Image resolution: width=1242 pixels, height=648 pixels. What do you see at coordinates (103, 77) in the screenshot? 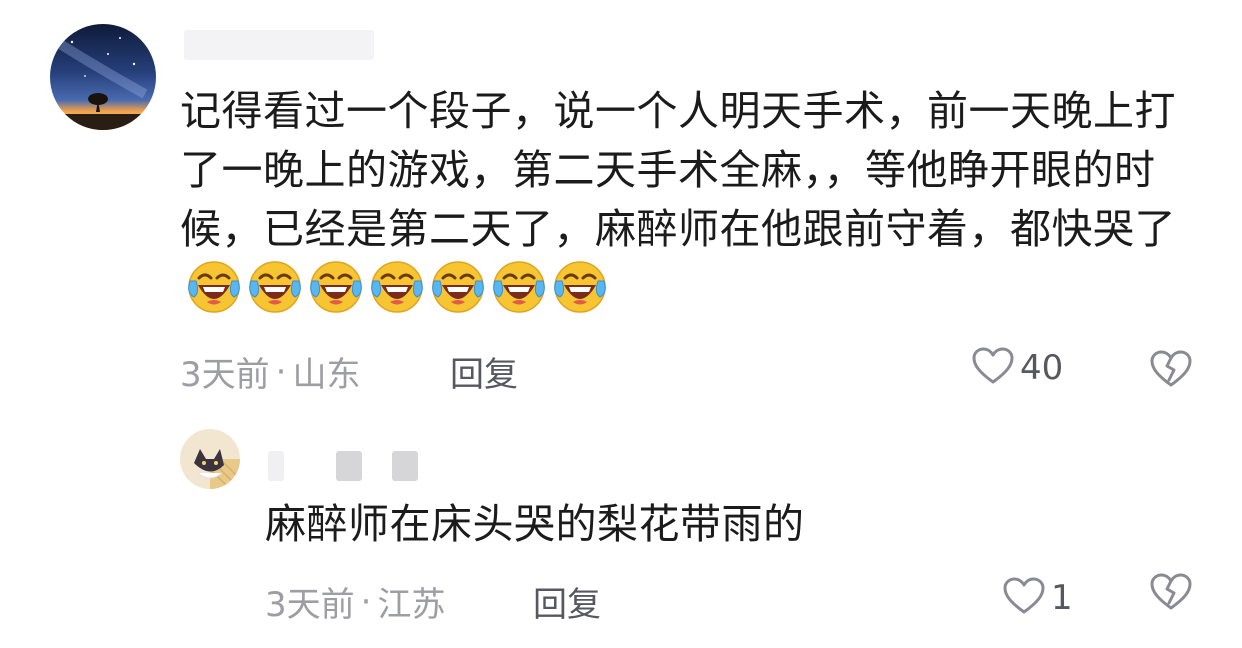
I see `commenter-avatar` at bounding box center [103, 77].